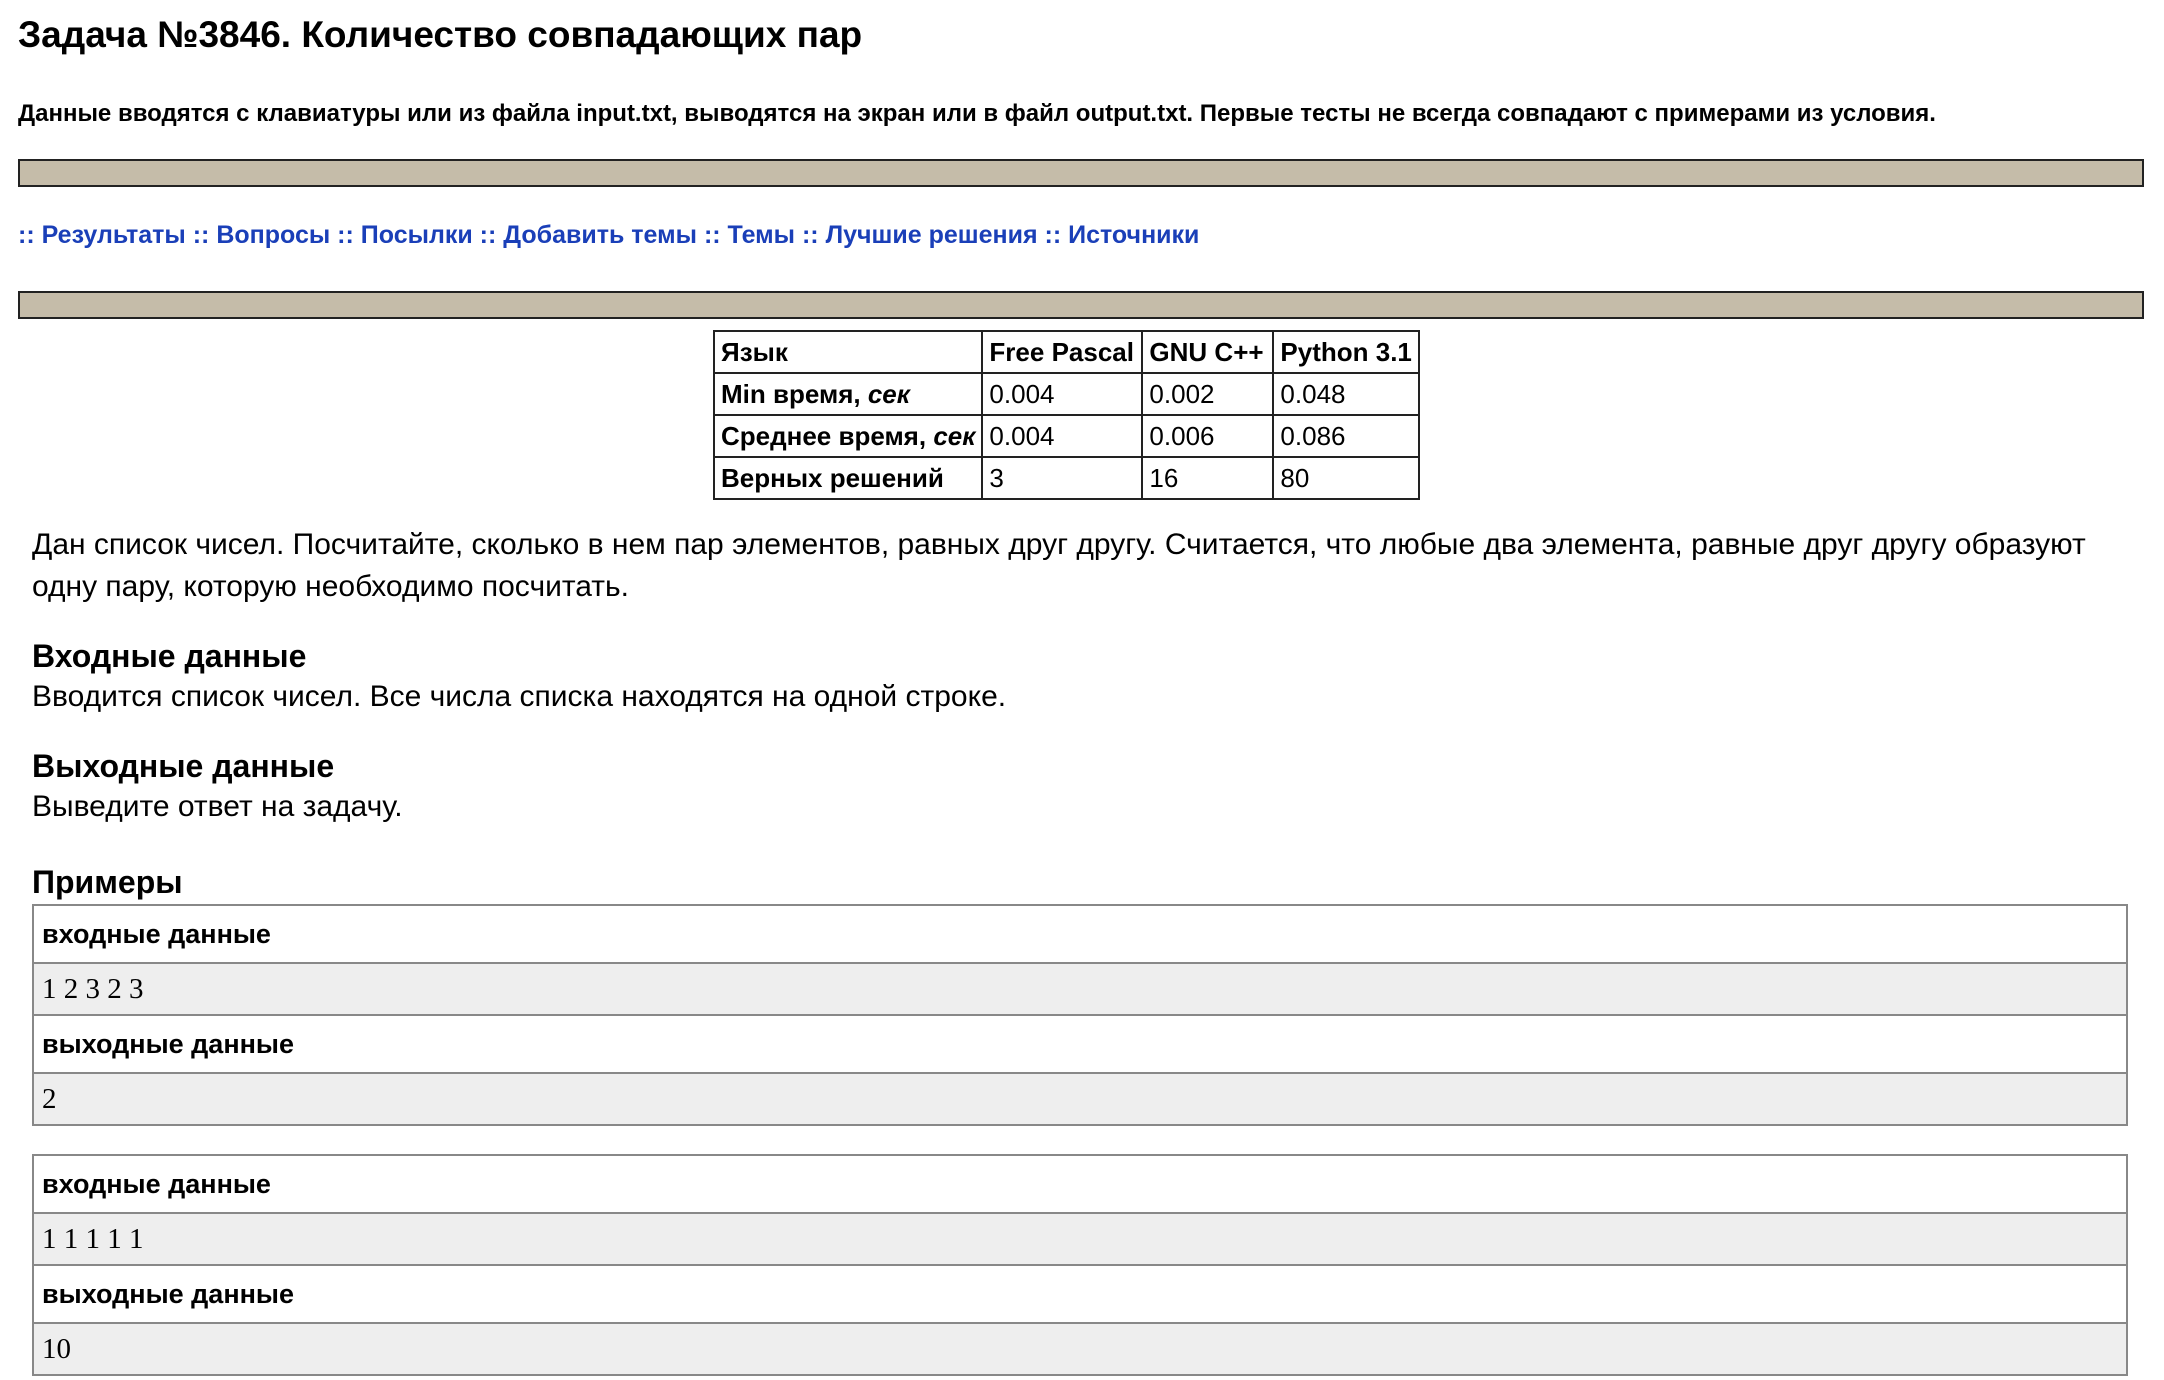  I want to click on stats-header-python: Python 3.1, so click(1346, 352).